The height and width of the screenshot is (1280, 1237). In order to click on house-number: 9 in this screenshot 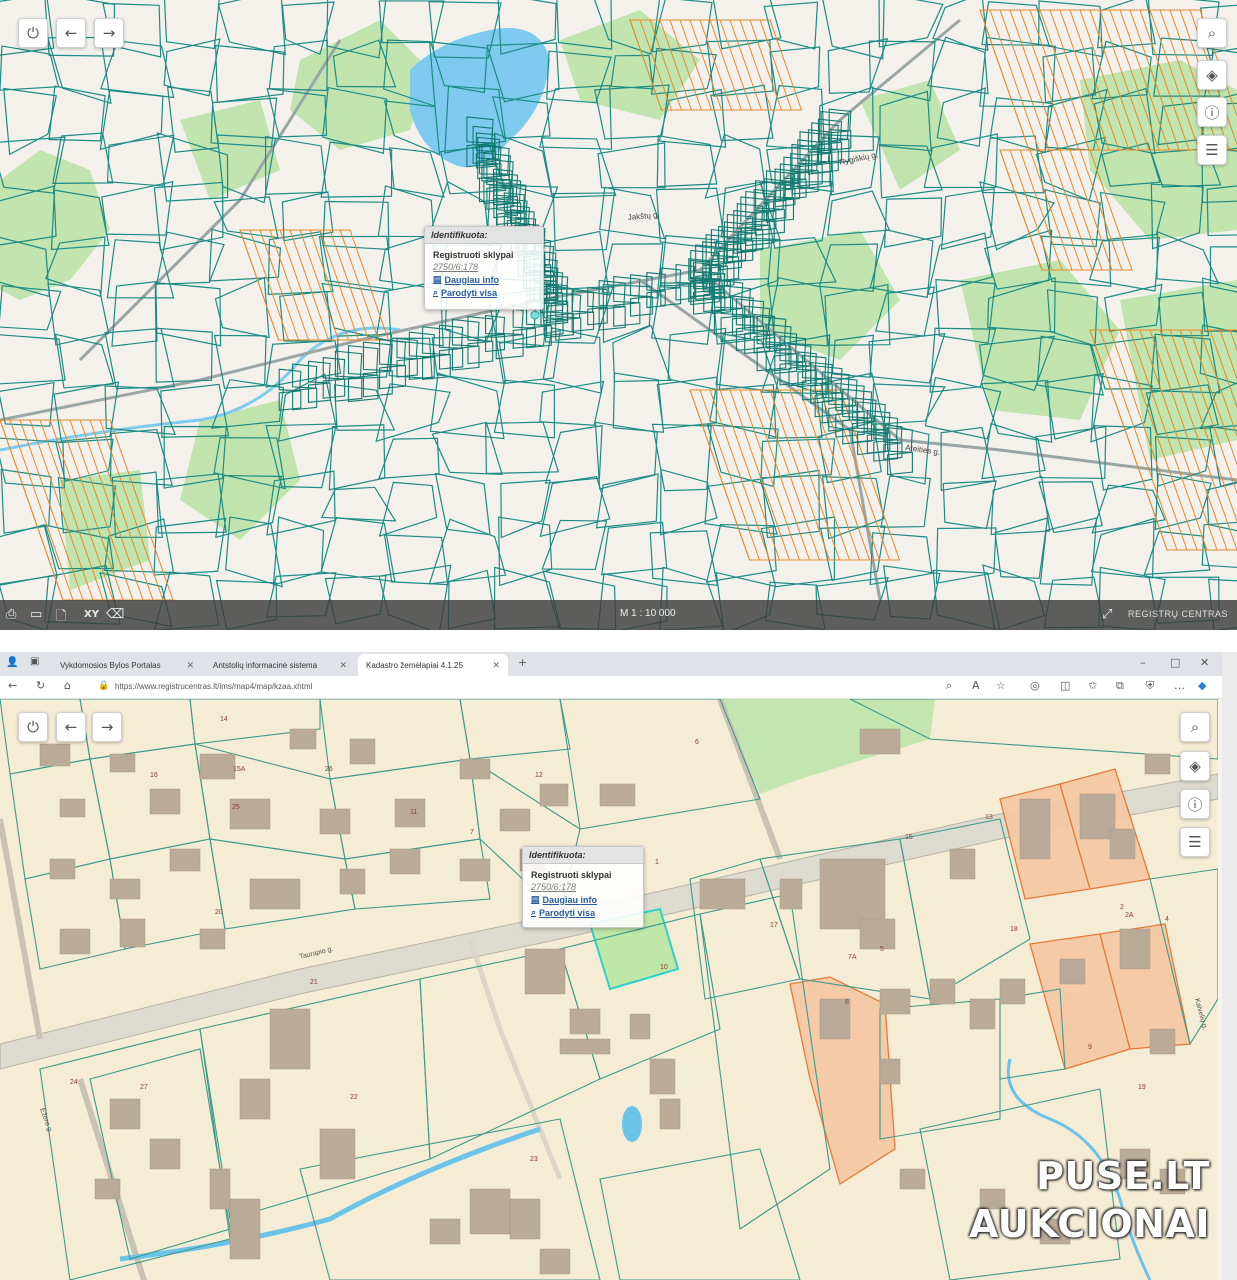, I will do `click(1090, 1047)`.